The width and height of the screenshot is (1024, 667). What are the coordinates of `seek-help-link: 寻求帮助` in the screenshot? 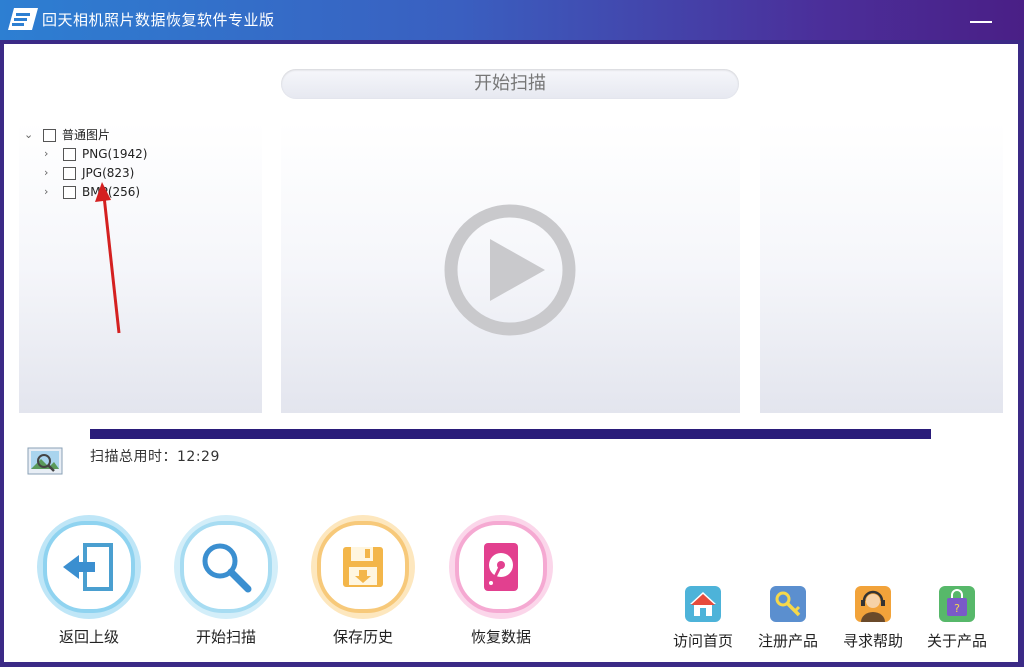 It's located at (873, 619).